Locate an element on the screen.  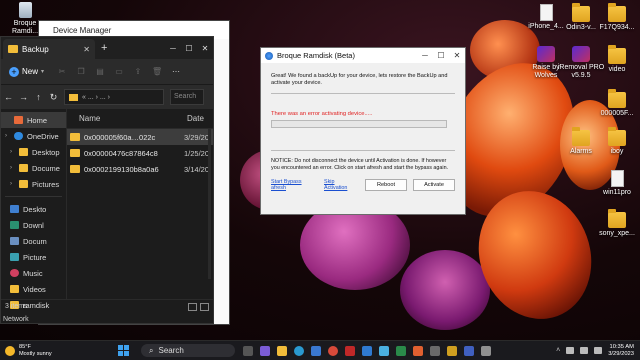
refresh-icon: ↻ is located at coordinates (53, 97).